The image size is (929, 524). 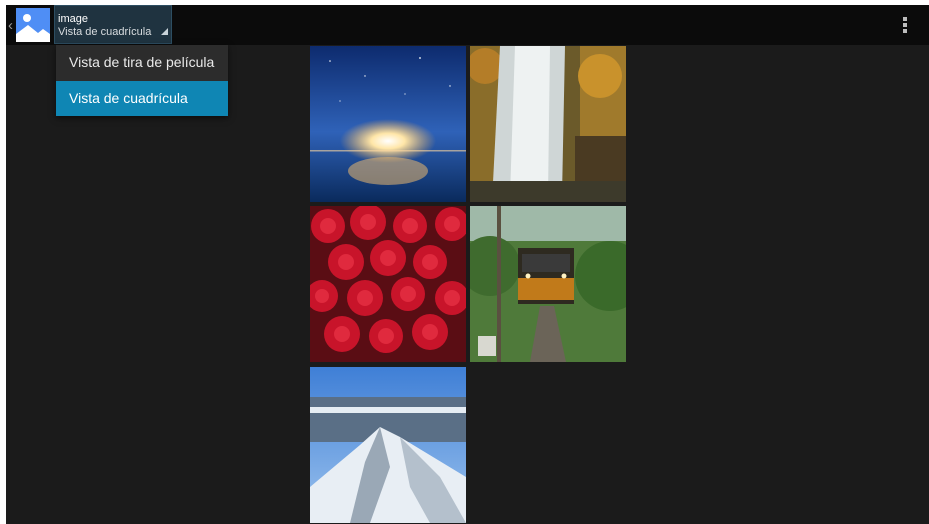 What do you see at coordinates (142, 62) in the screenshot?
I see `menu-item-filmstrip-view: Vista de tira de película` at bounding box center [142, 62].